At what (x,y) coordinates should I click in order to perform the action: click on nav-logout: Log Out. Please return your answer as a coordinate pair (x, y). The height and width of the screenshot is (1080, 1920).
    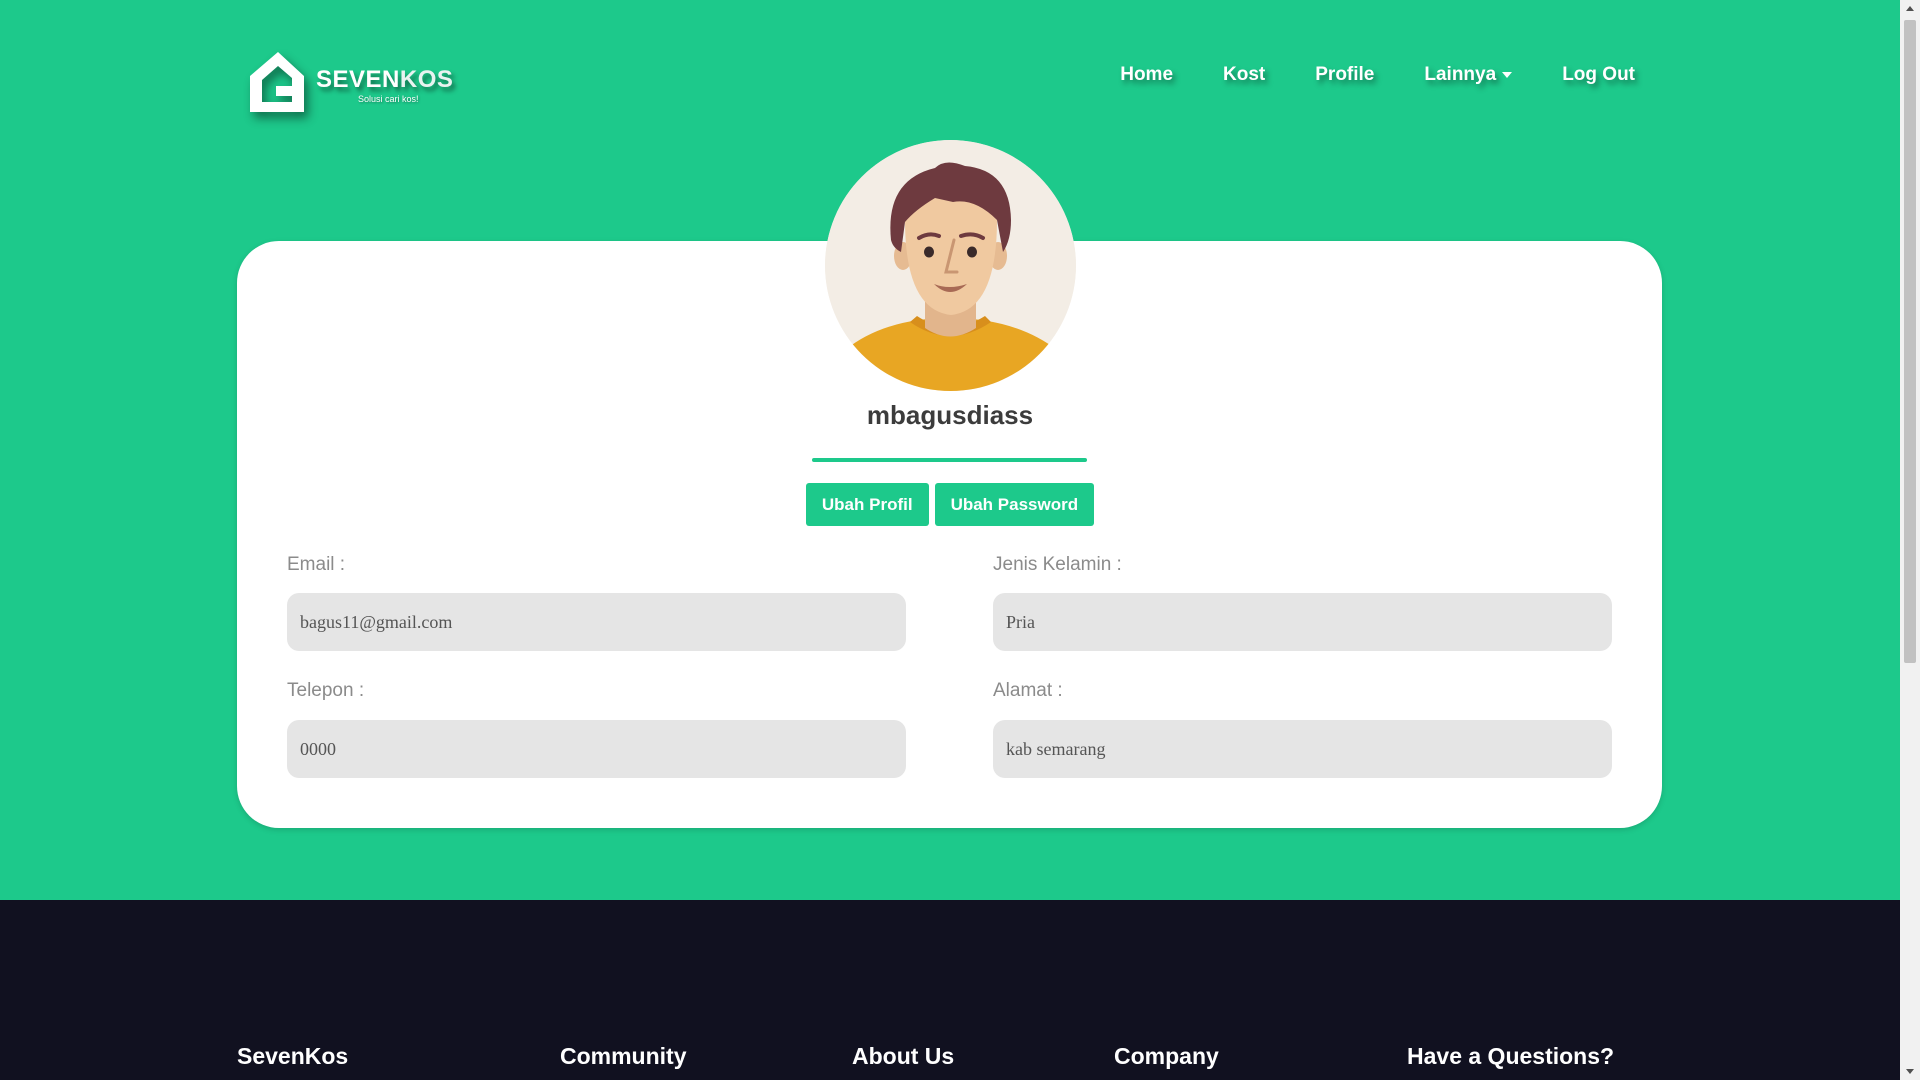
    Looking at the image, I should click on (1598, 75).